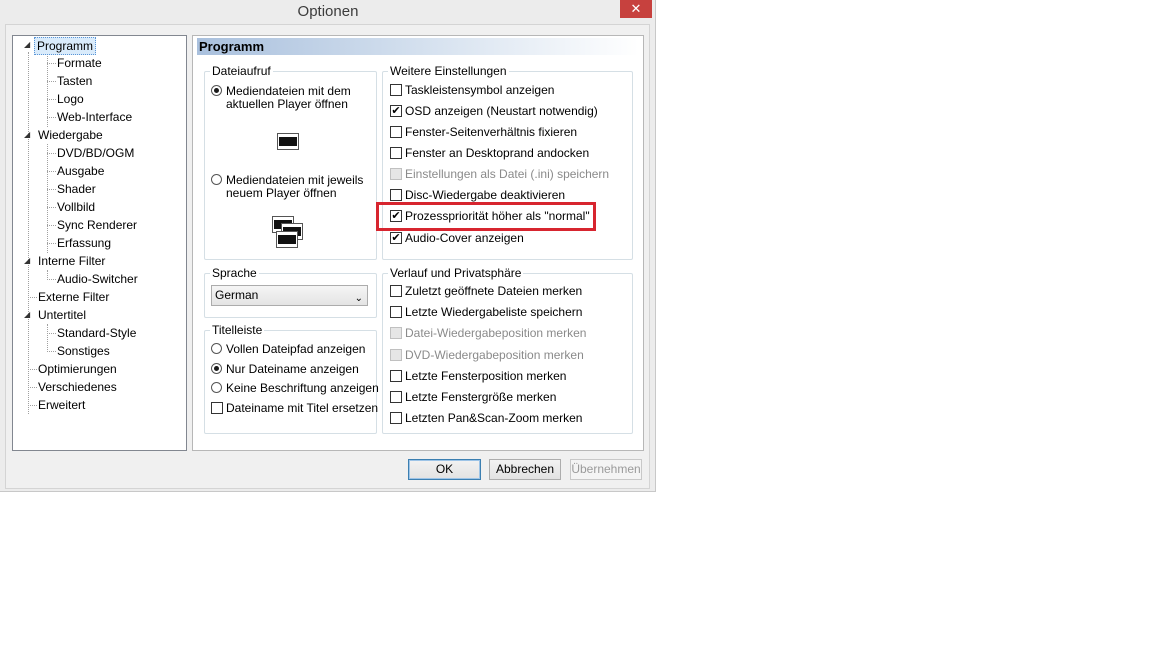  What do you see at coordinates (71, 261) in the screenshot?
I see `tree-item-interne-filter: Interne Filter` at bounding box center [71, 261].